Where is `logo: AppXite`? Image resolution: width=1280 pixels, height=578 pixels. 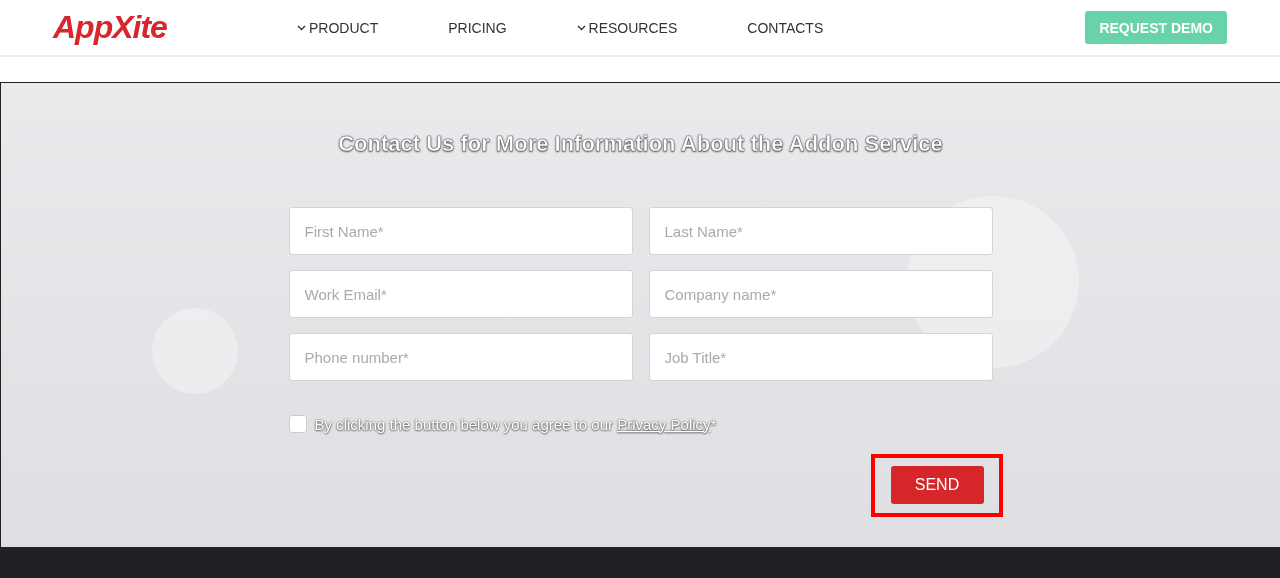 logo: AppXite is located at coordinates (113, 27).